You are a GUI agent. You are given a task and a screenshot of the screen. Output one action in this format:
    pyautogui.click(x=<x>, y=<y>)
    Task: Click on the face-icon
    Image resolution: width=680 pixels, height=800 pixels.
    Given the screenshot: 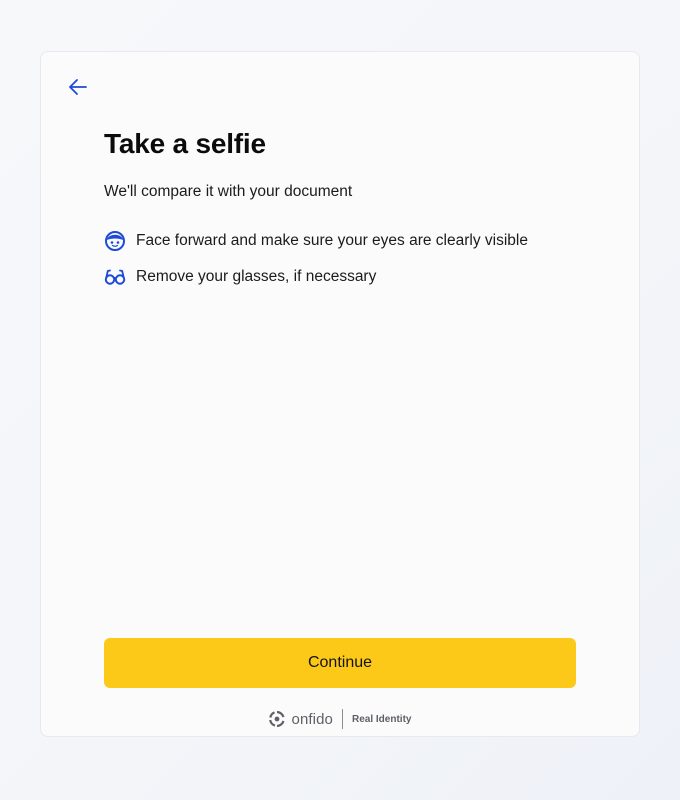 What is the action you would take?
    pyautogui.click(x=115, y=241)
    